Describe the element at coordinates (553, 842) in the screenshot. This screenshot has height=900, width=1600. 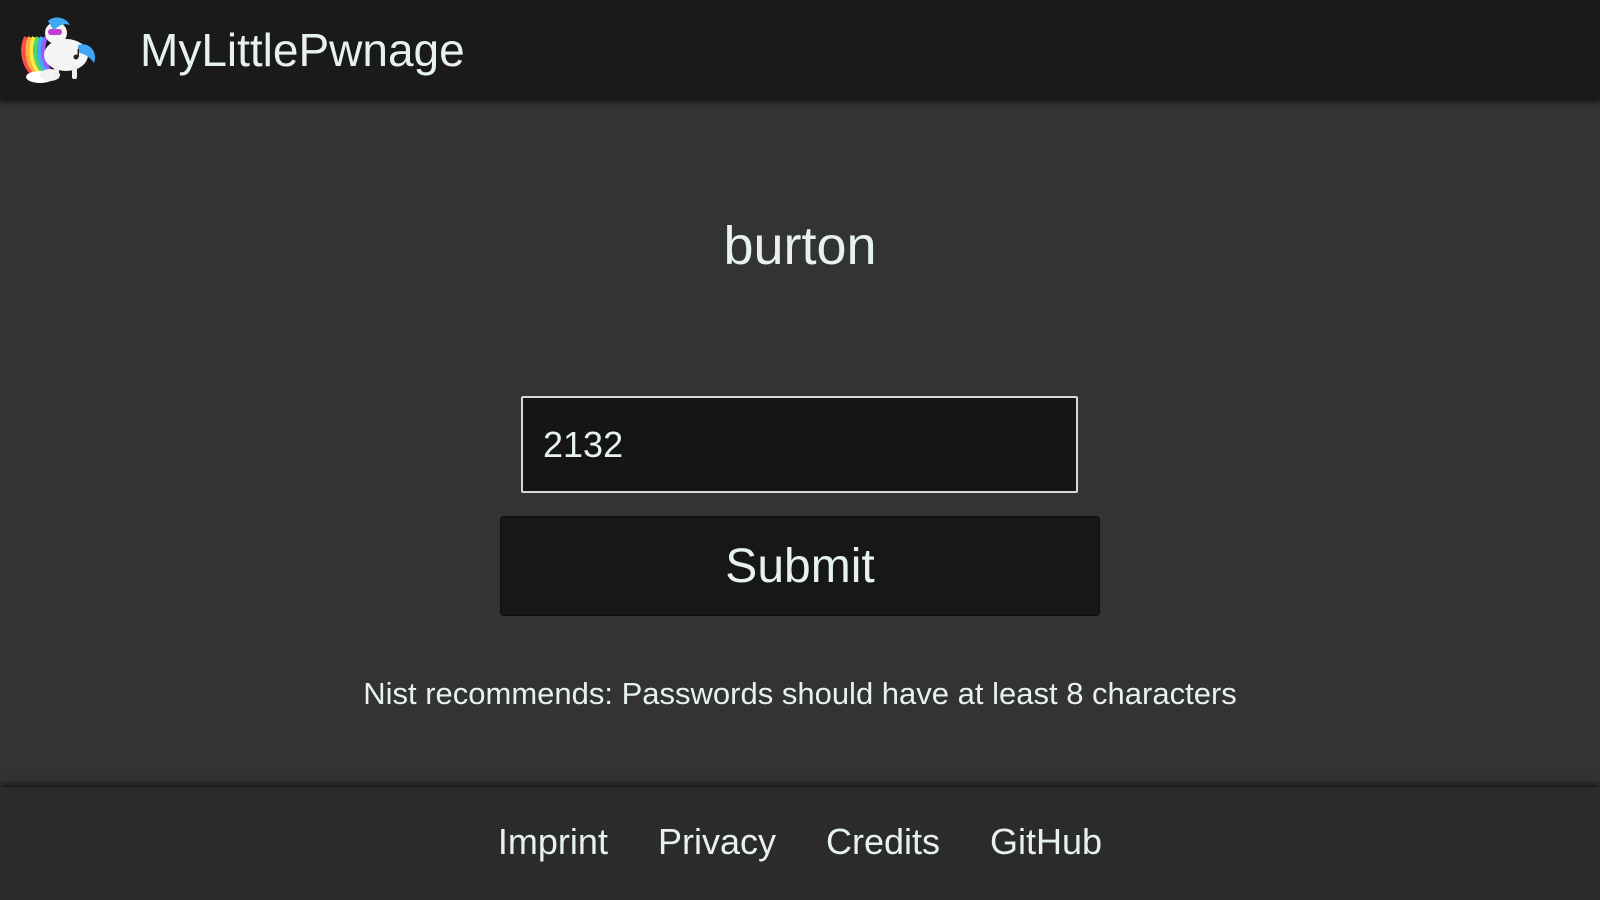
I see `footer-link-imprint: Imprint` at that location.